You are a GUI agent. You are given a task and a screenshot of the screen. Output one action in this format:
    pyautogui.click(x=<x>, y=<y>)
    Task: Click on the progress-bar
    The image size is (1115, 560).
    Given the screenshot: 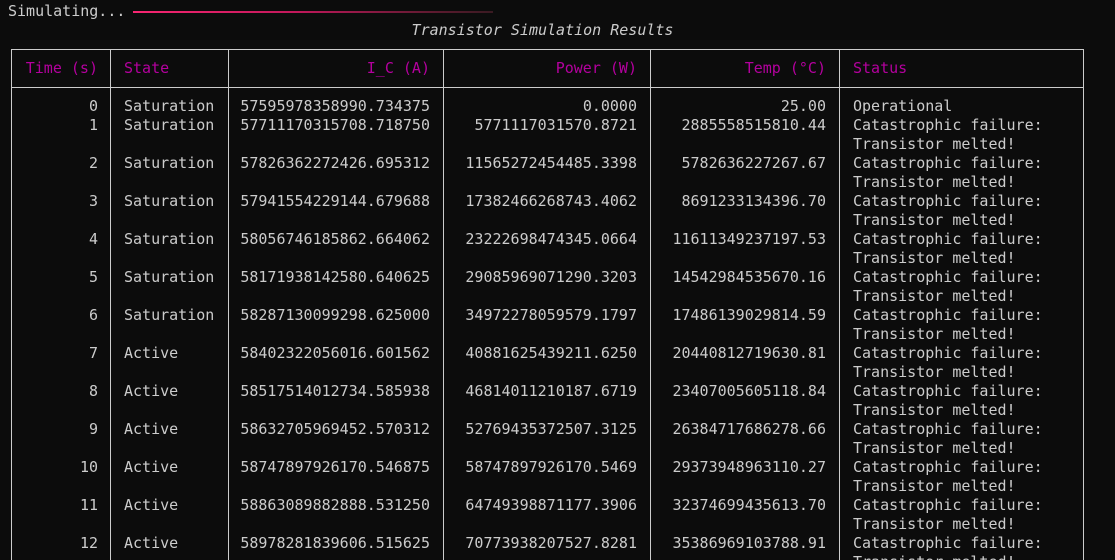 What is the action you would take?
    pyautogui.click(x=313, y=12)
    